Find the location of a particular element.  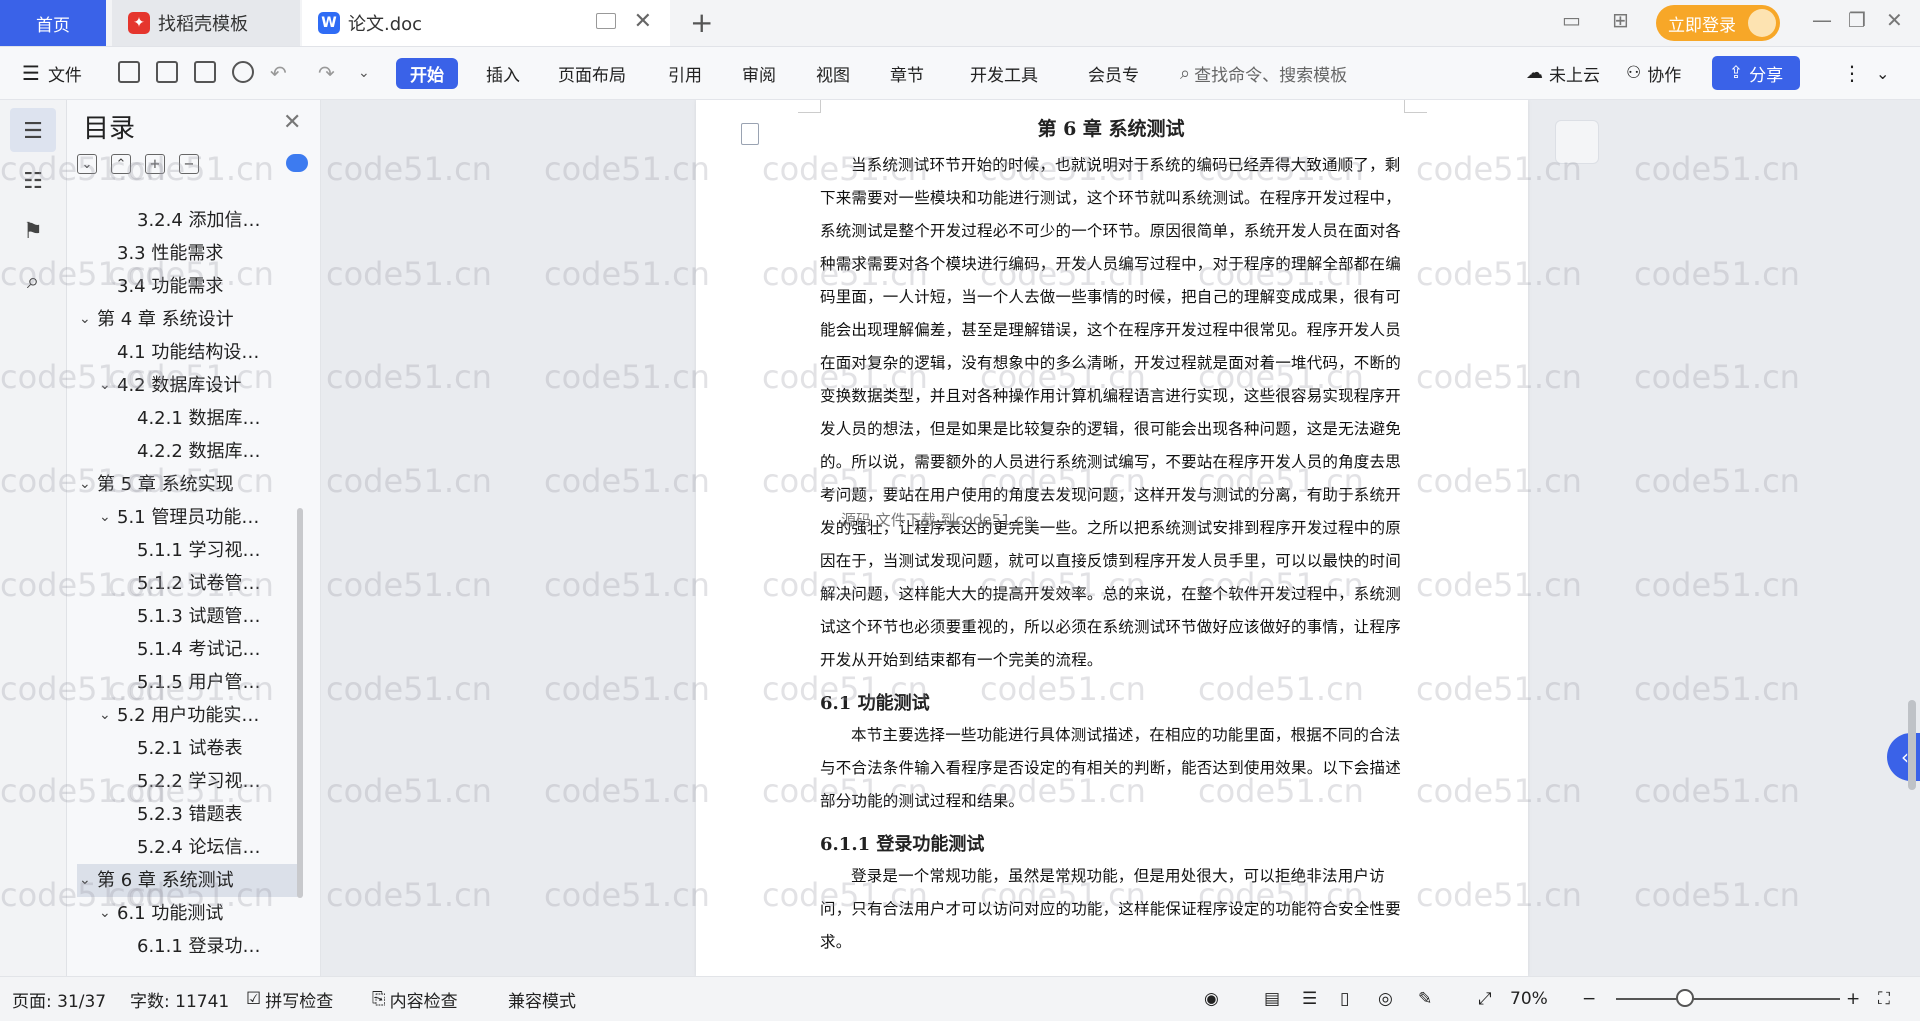

bookmark-icon: ⚑ is located at coordinates (33, 231).